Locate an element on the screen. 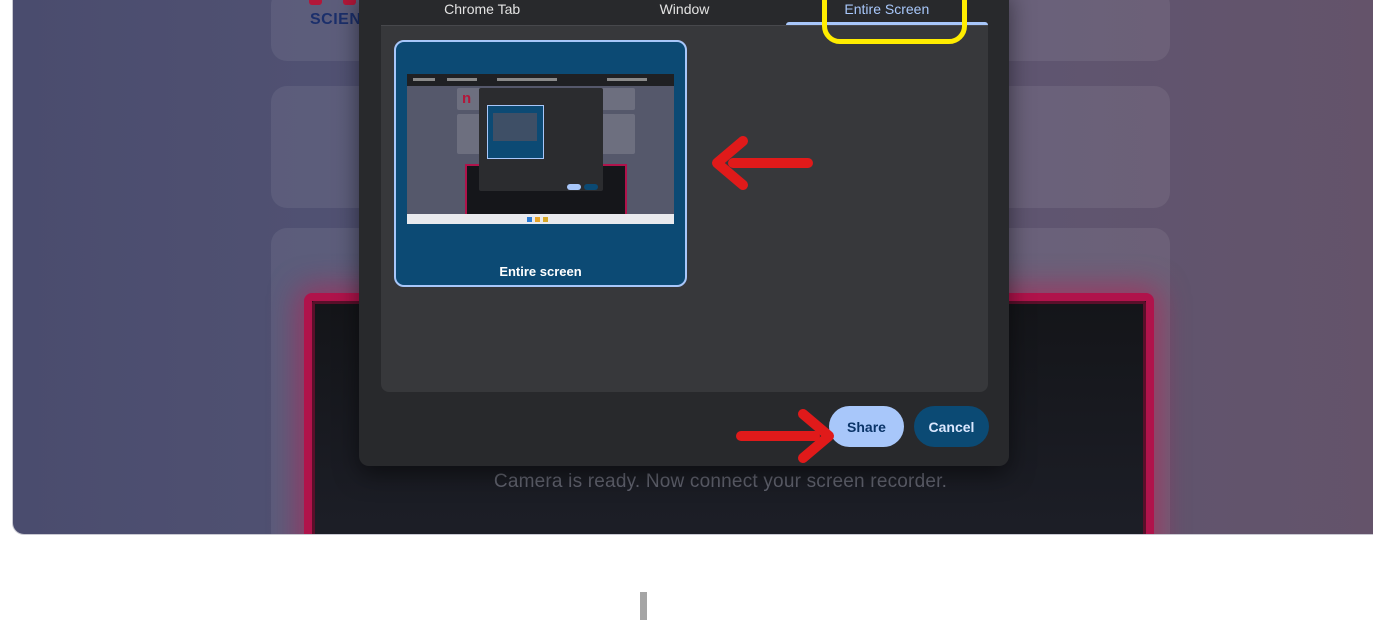  left-arrow-annotation-icon is located at coordinates (762, 163).